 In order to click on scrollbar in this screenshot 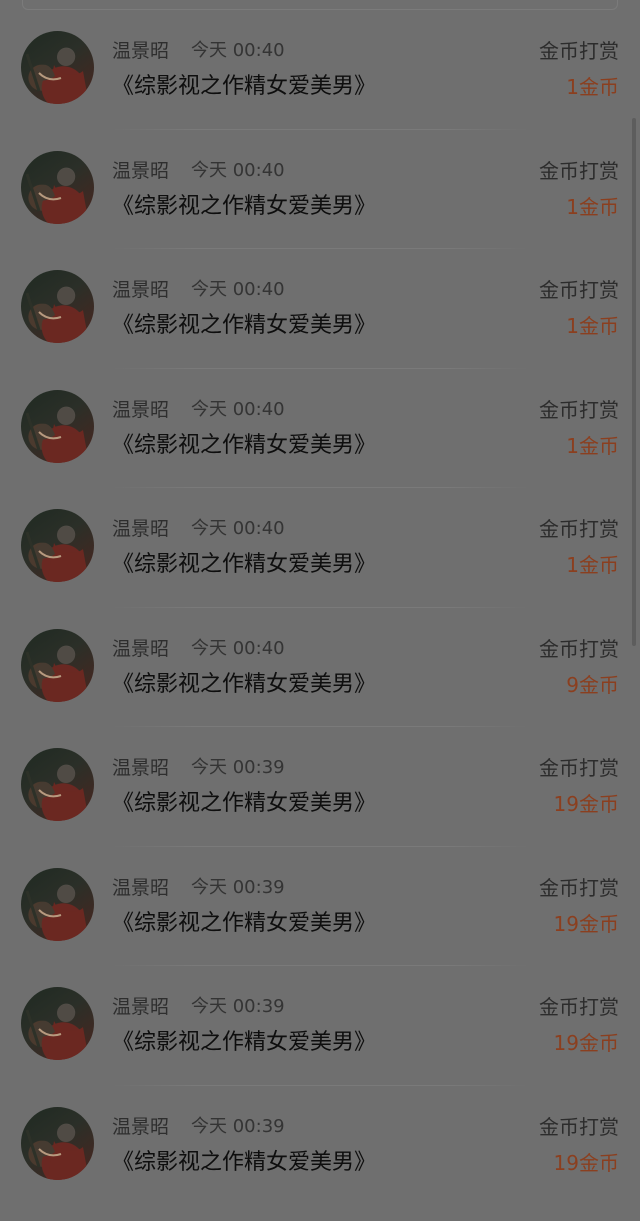, I will do `click(634, 382)`.